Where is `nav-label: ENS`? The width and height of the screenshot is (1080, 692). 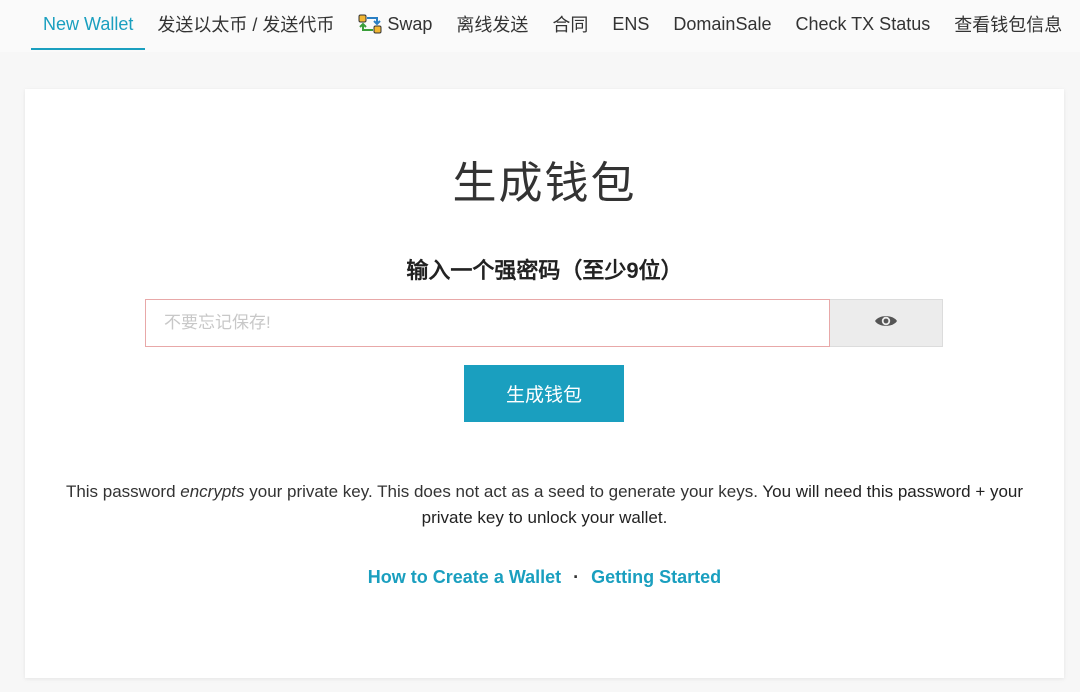
nav-label: ENS is located at coordinates (631, 23).